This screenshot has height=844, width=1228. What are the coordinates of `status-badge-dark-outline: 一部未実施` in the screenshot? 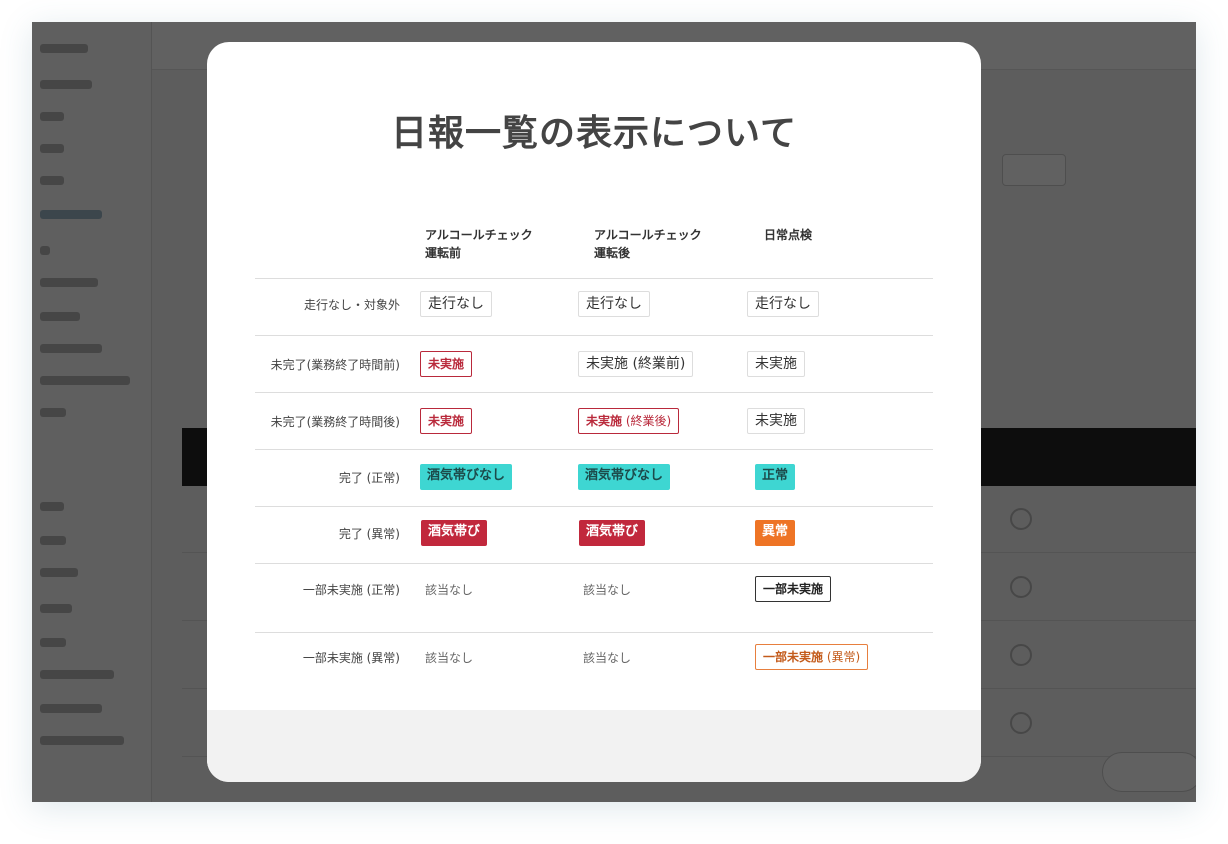 It's located at (793, 589).